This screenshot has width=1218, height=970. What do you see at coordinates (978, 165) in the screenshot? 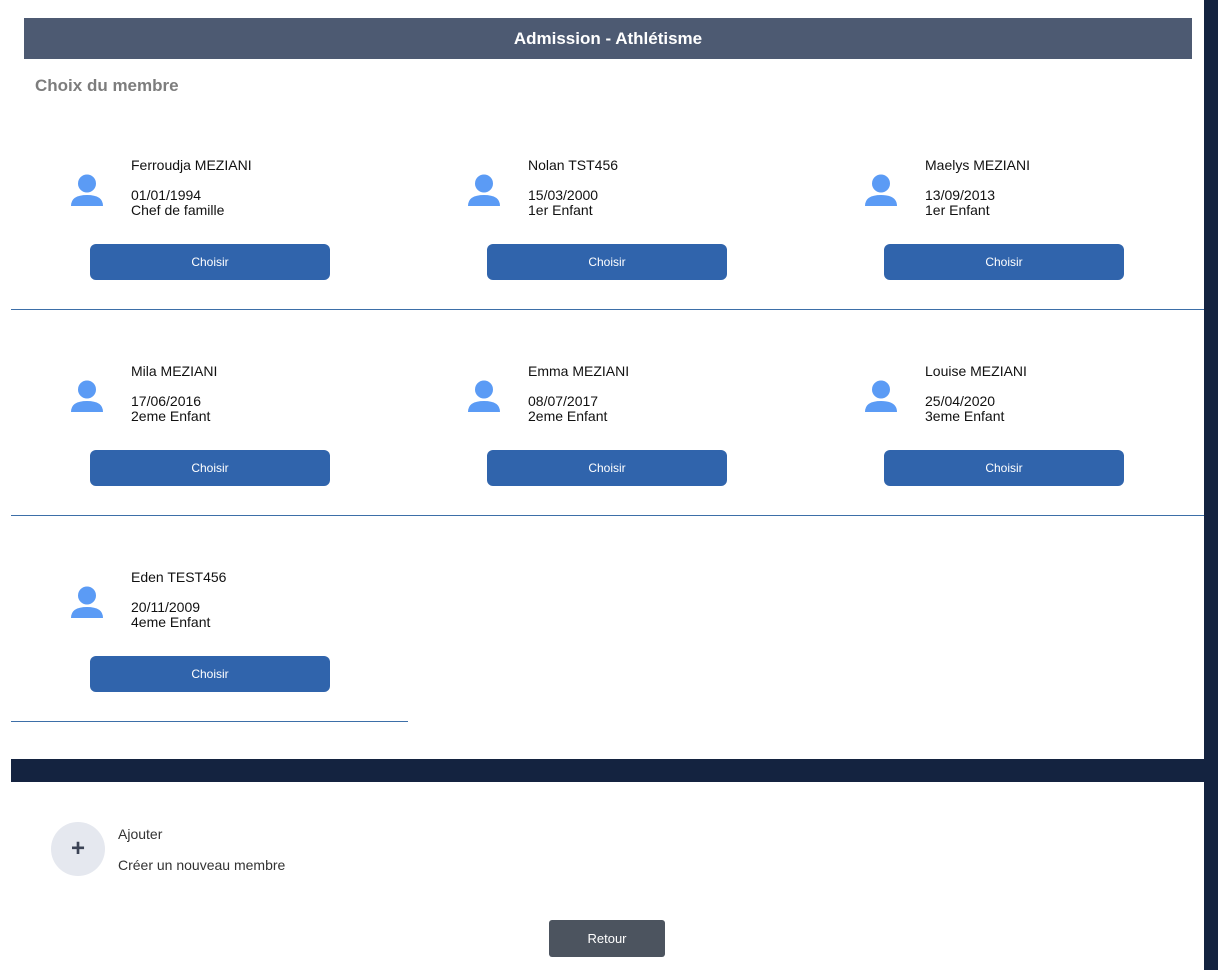
I see `member-name: Maelys MEZIANI` at bounding box center [978, 165].